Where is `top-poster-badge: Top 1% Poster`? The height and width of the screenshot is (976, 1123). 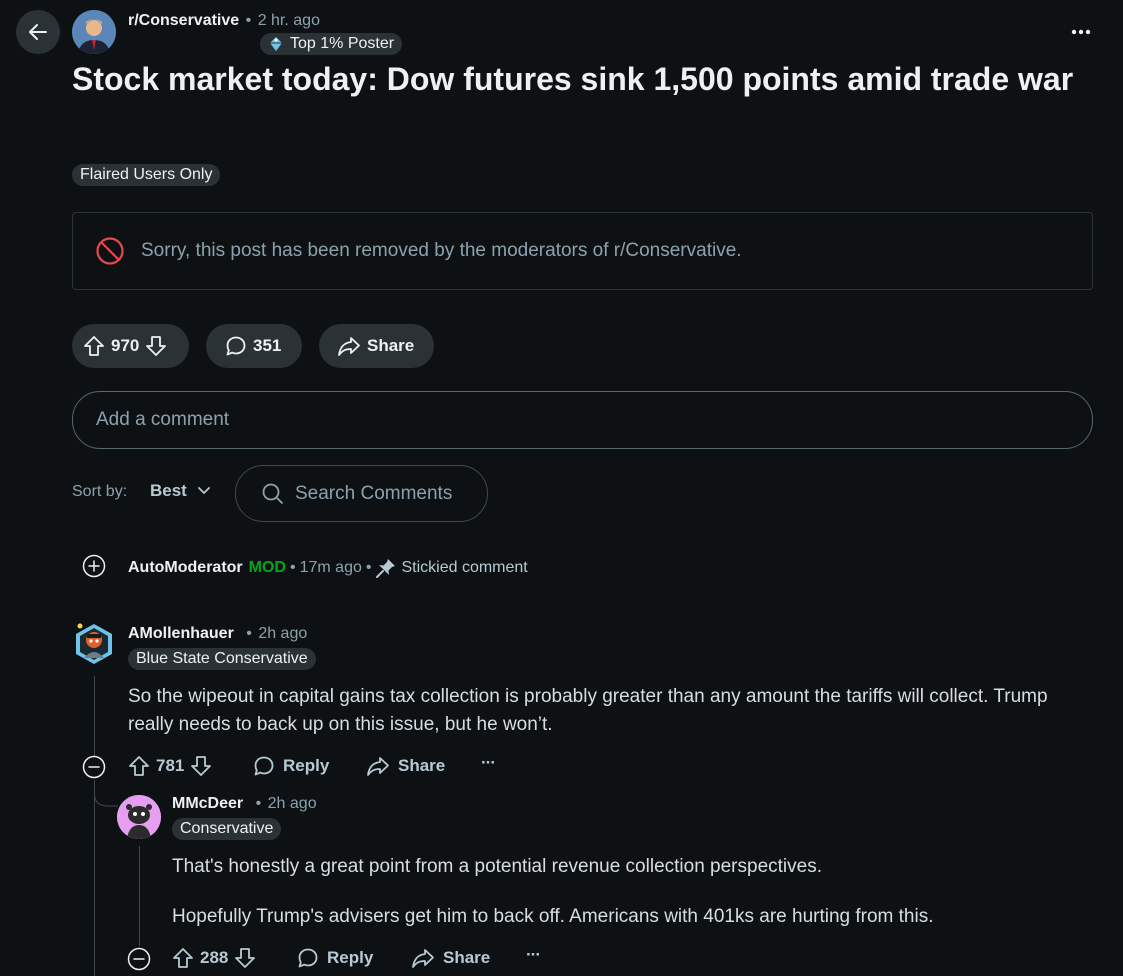
top-poster-badge: Top 1% Poster is located at coordinates (331, 44).